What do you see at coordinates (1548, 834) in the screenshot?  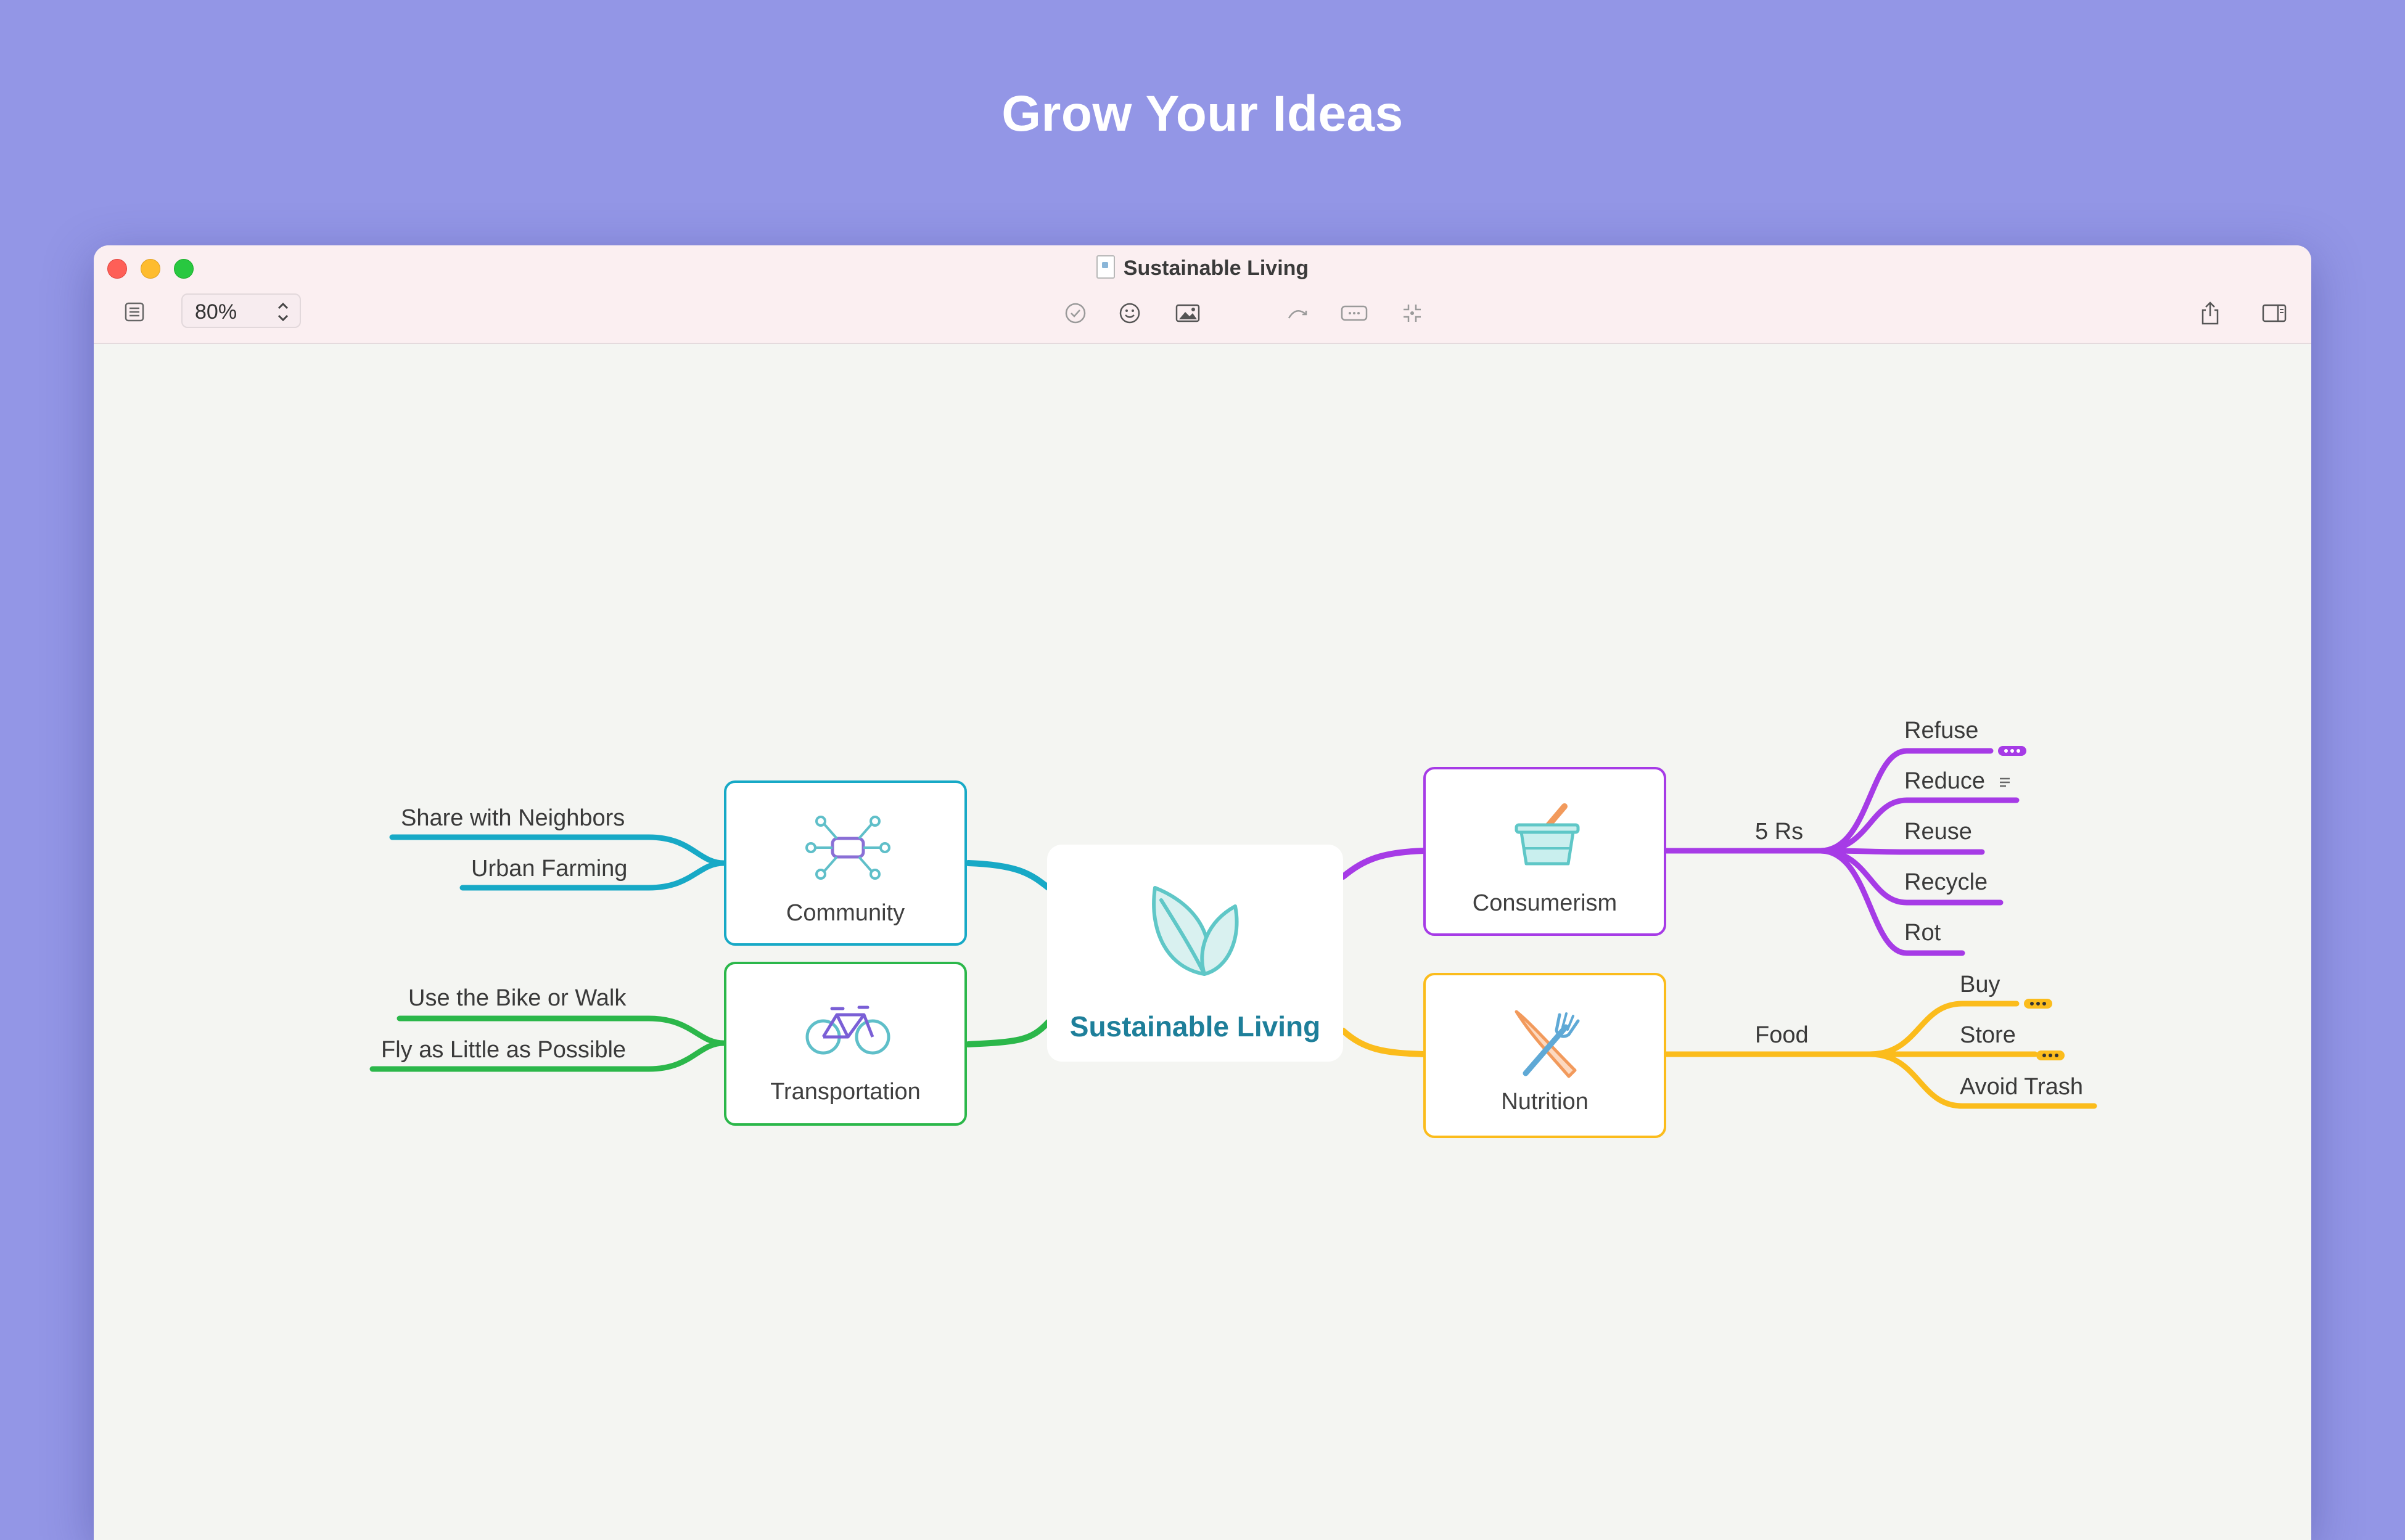 I see `basket-icon` at bounding box center [1548, 834].